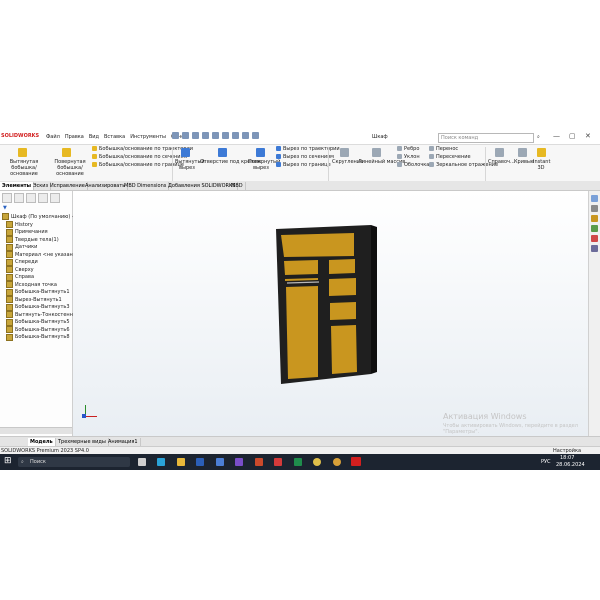 This screenshot has height=600, width=600. Describe the element at coordinates (499, 152) in the screenshot. I see `reference-geometry-icon` at that location.